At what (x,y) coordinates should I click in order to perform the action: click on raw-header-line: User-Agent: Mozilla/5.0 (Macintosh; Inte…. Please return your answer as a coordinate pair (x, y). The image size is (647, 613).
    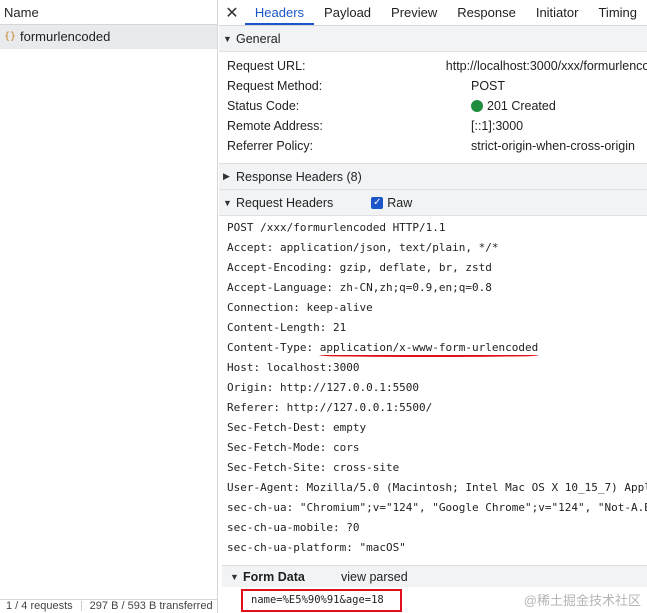
    Looking at the image, I should click on (437, 487).